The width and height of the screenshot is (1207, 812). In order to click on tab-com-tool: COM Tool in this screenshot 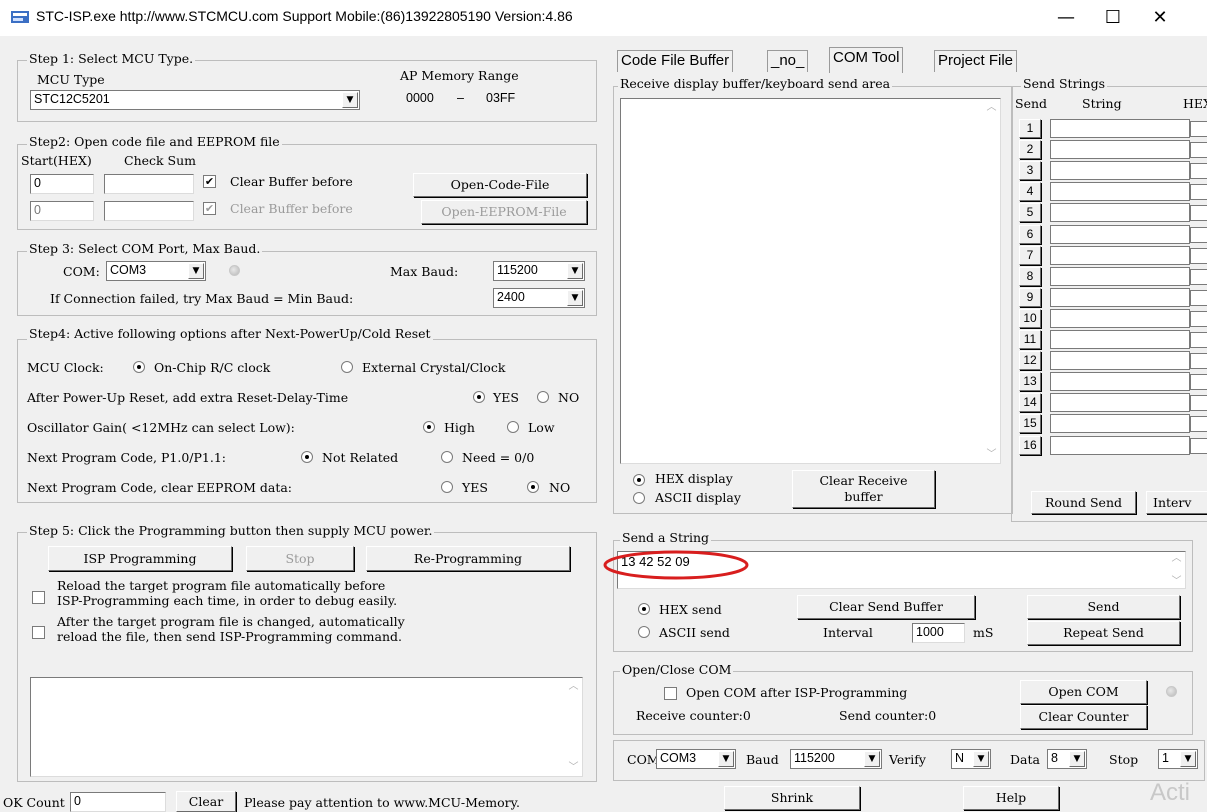, I will do `click(866, 60)`.